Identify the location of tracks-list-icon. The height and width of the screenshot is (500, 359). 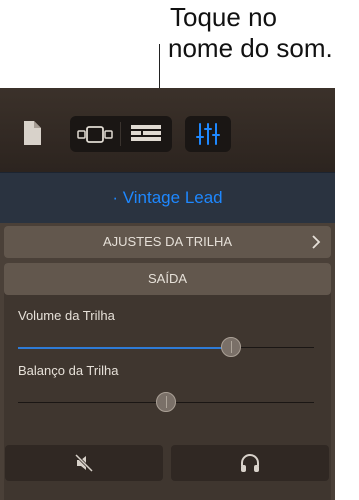
(146, 133).